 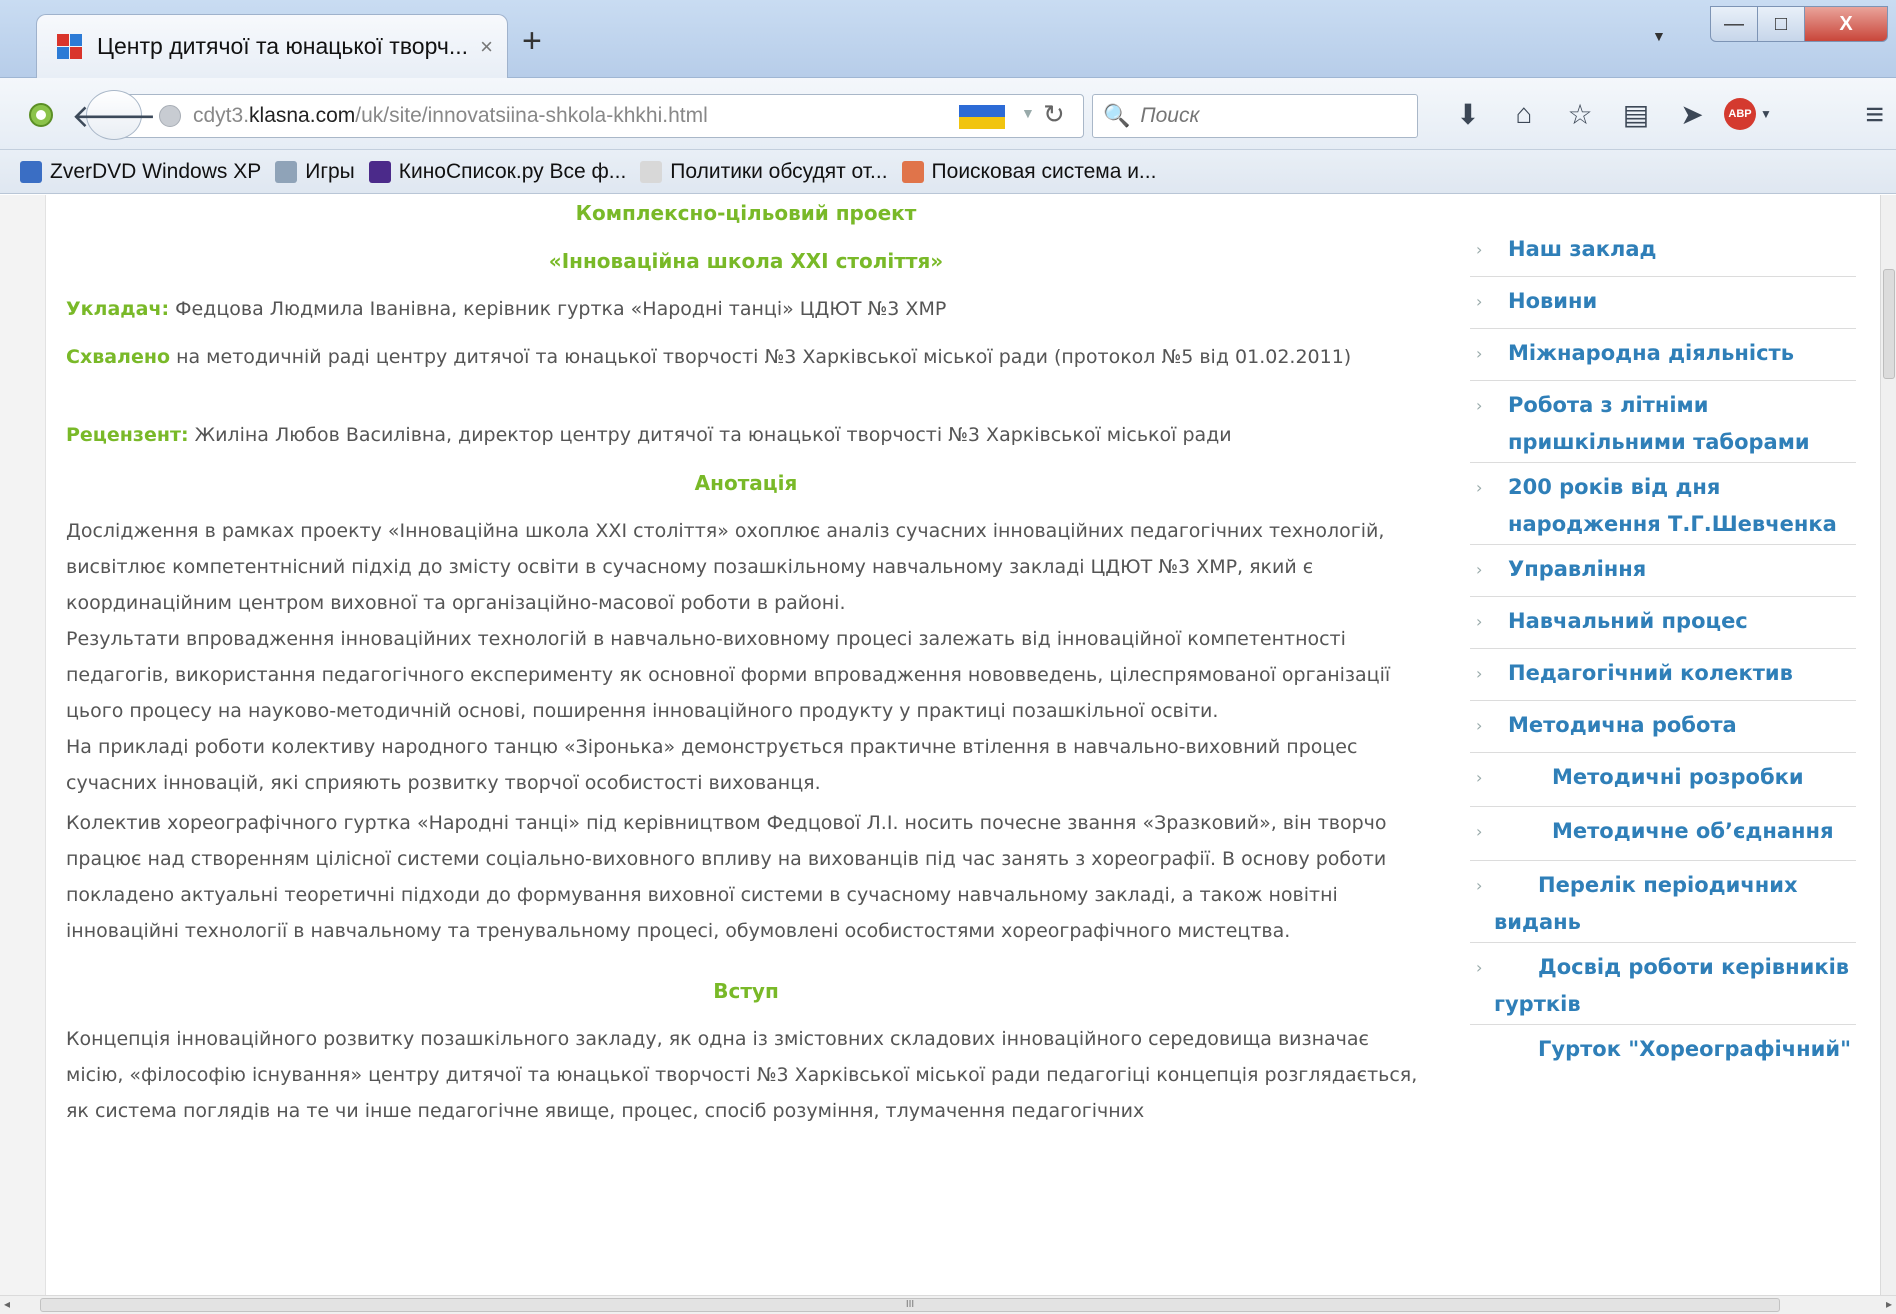 What do you see at coordinates (1695, 1049) in the screenshot?
I see `sidebar-item-label: Гурток "Хореографічний"` at bounding box center [1695, 1049].